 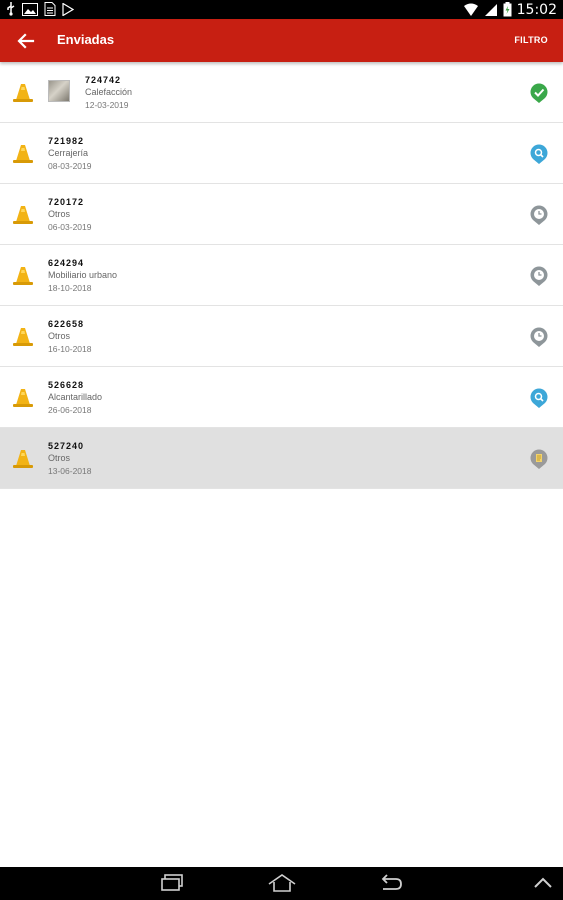 I want to click on item-date: 08-03-2019, so click(x=70, y=166).